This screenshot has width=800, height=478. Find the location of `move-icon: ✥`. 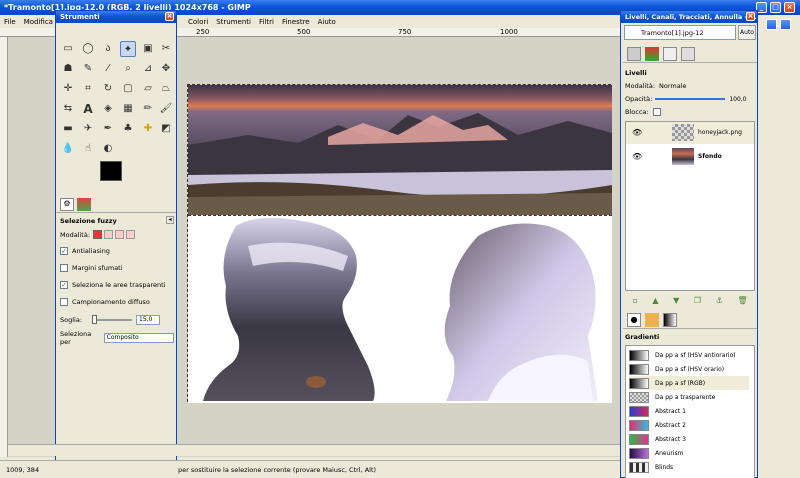

move-icon: ✥ is located at coordinates (166, 69).